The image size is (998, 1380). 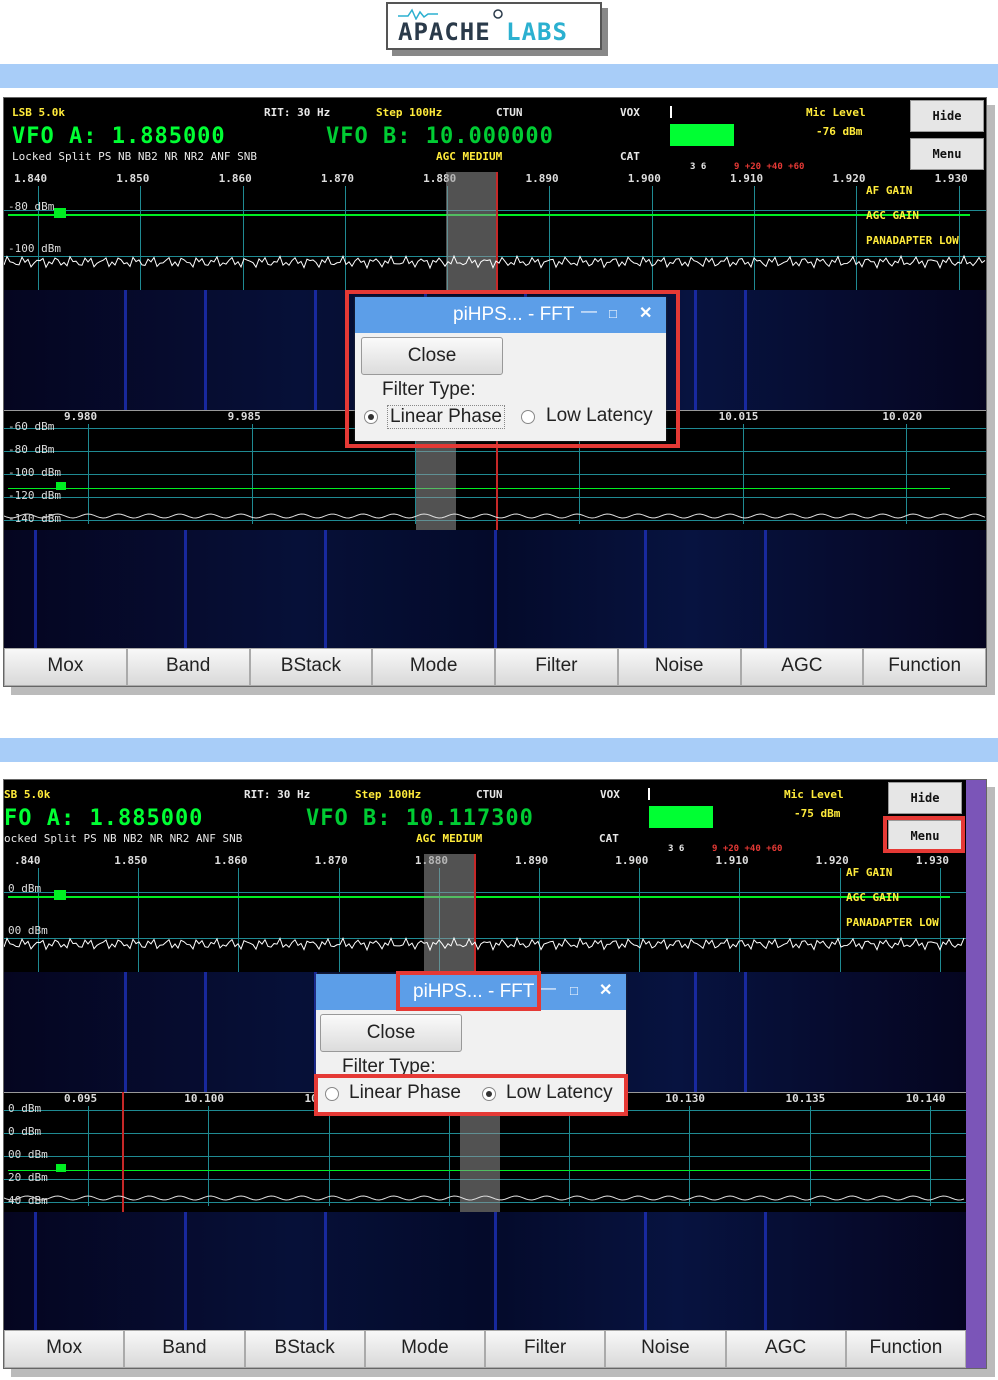 I want to click on frequency-tick: 1.900, so click(x=644, y=178).